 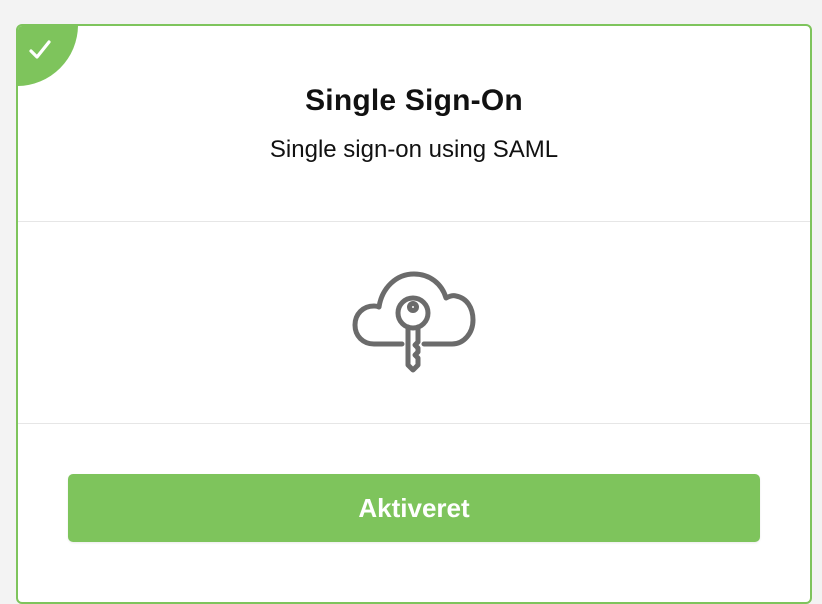 What do you see at coordinates (414, 508) in the screenshot?
I see `activated-button: Aktiveret` at bounding box center [414, 508].